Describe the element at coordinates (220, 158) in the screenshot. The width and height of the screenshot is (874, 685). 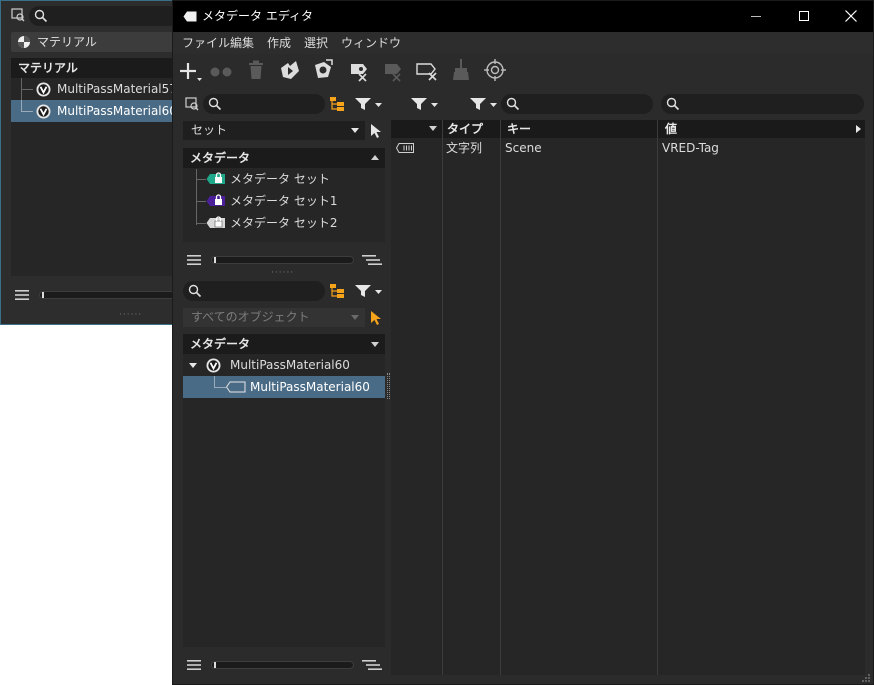
I see `sets-tree-header-label: メタデータ` at that location.